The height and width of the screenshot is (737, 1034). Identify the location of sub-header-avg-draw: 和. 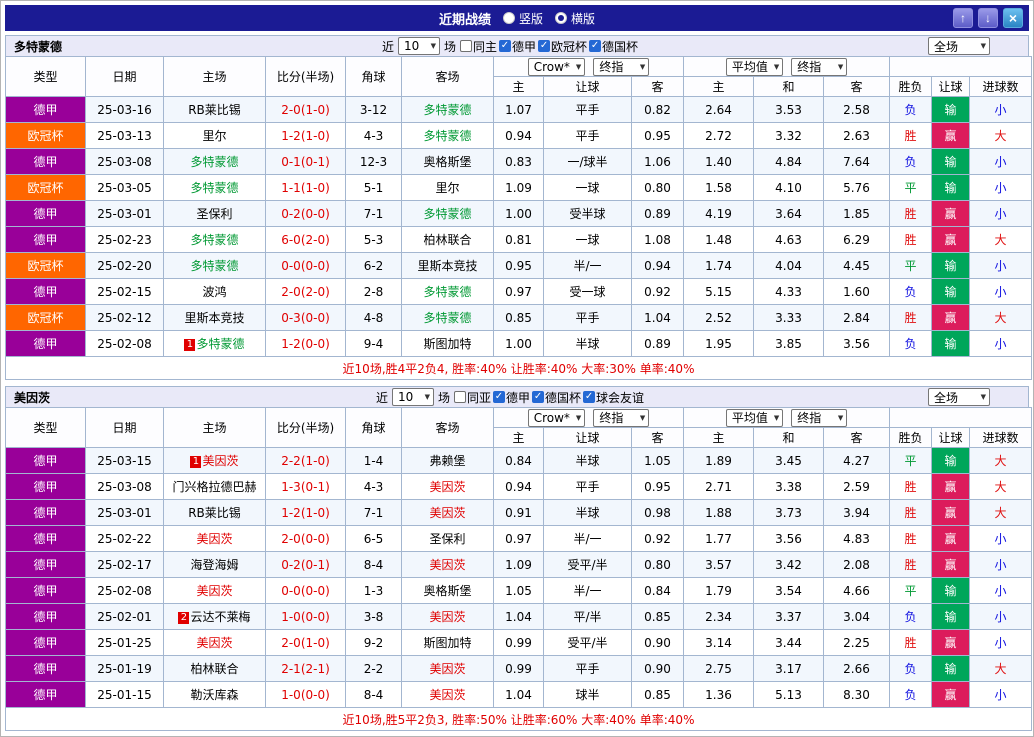
(789, 86).